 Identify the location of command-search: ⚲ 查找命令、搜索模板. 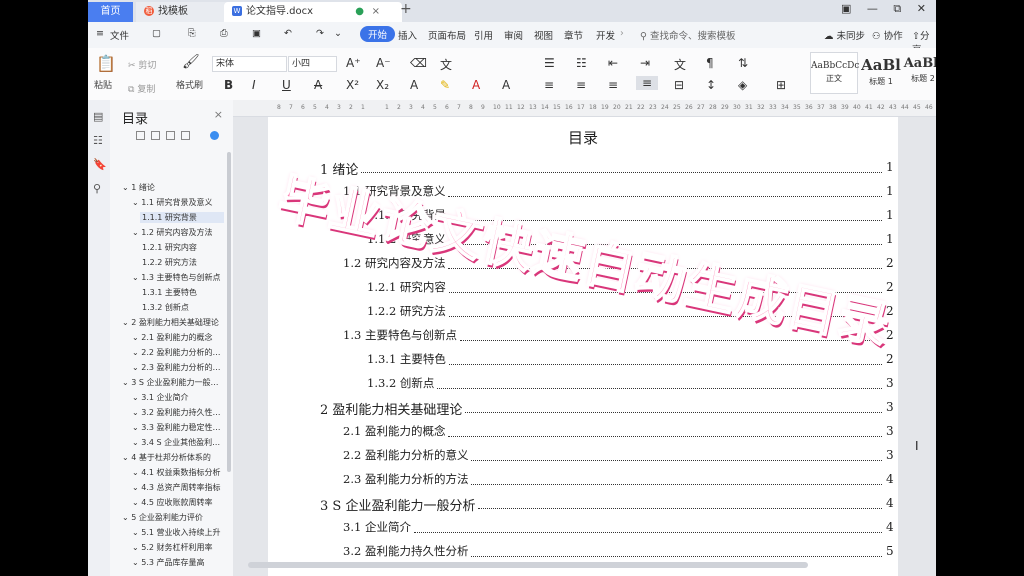
(688, 35).